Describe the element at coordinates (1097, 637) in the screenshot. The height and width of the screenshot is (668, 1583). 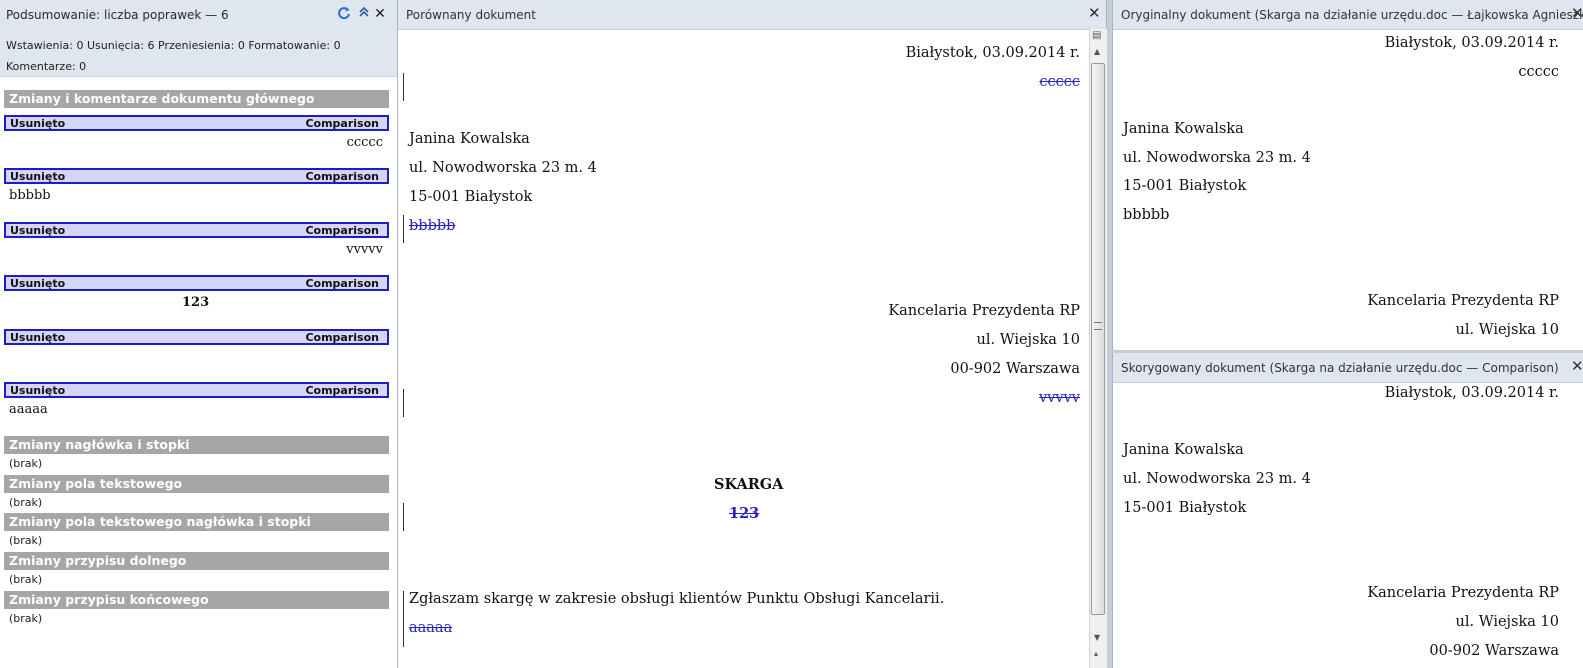
I see `scroll-down-arrow-icon: ▼` at that location.